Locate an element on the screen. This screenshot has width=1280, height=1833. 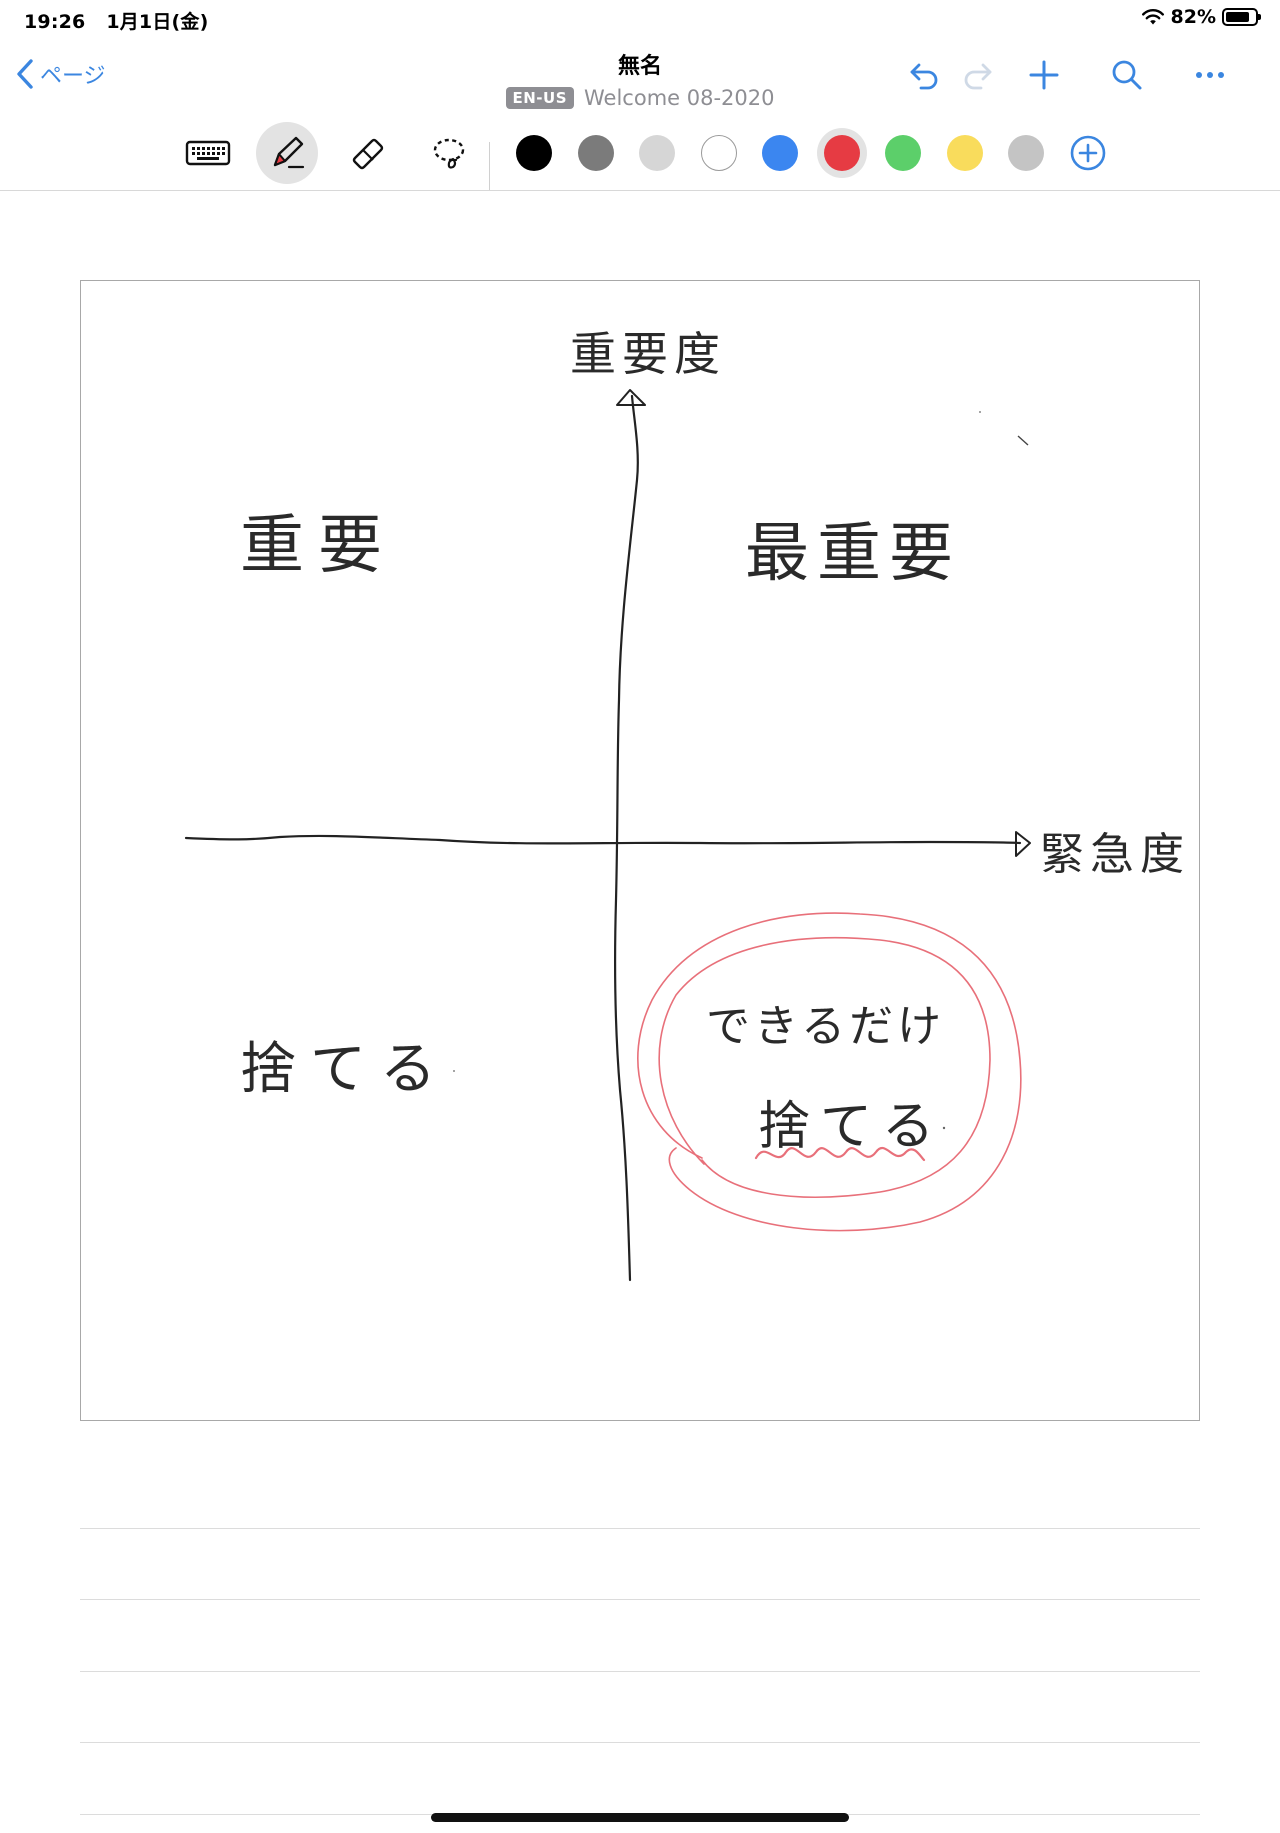
add-button is located at coordinates (1044, 75).